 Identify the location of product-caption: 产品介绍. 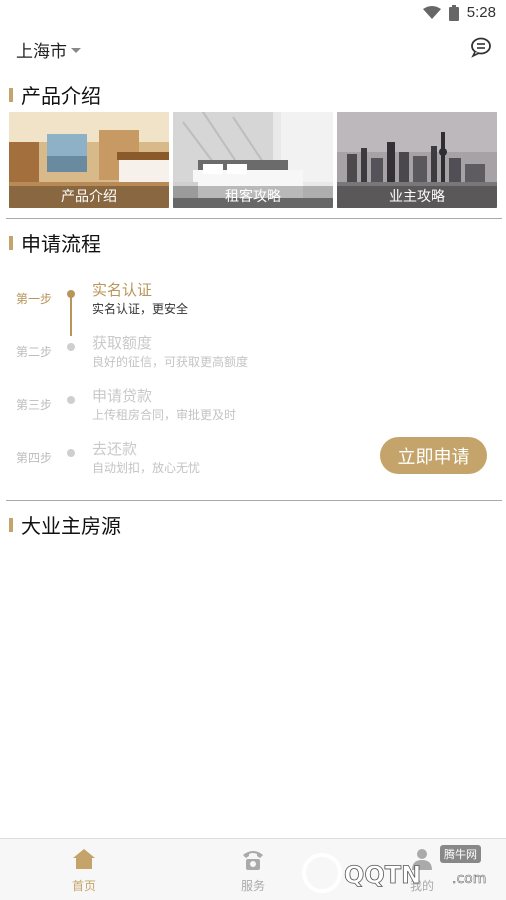
(89, 197).